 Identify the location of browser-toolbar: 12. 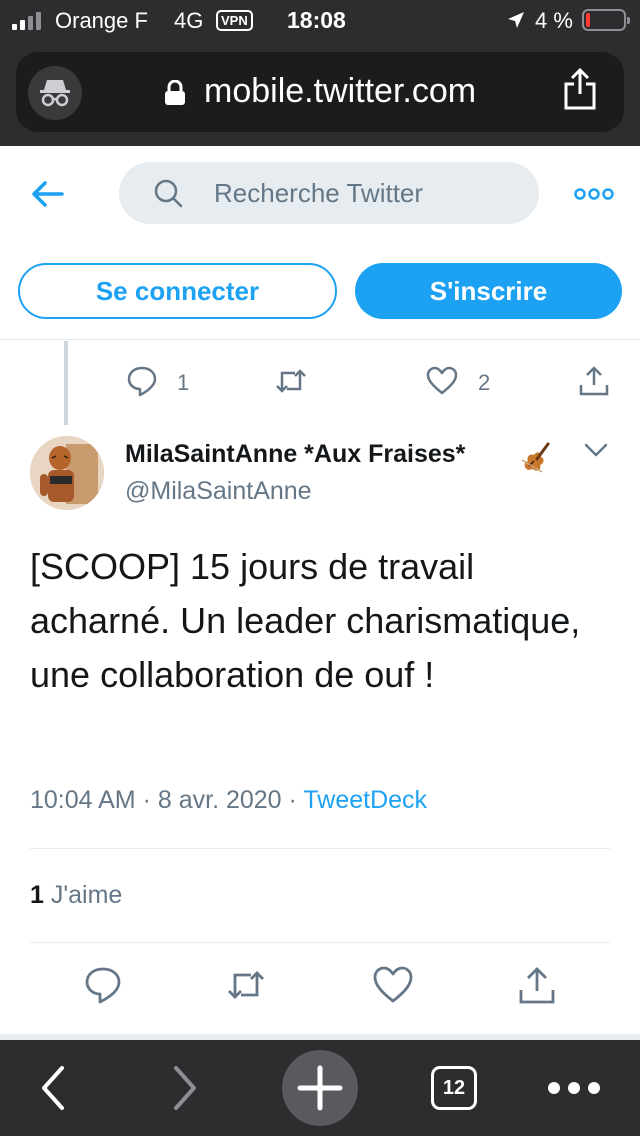
(320, 1088).